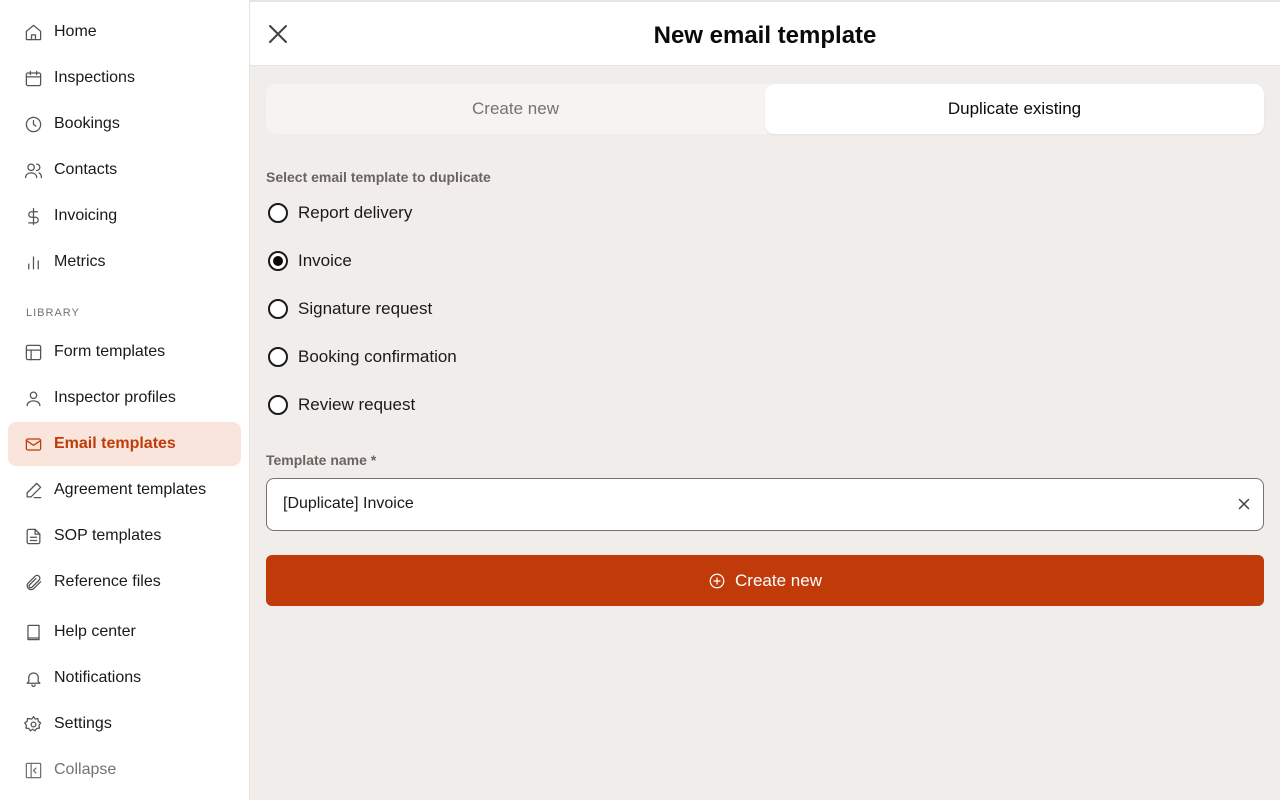 This screenshot has height=800, width=1280. I want to click on mail-icon, so click(33, 444).